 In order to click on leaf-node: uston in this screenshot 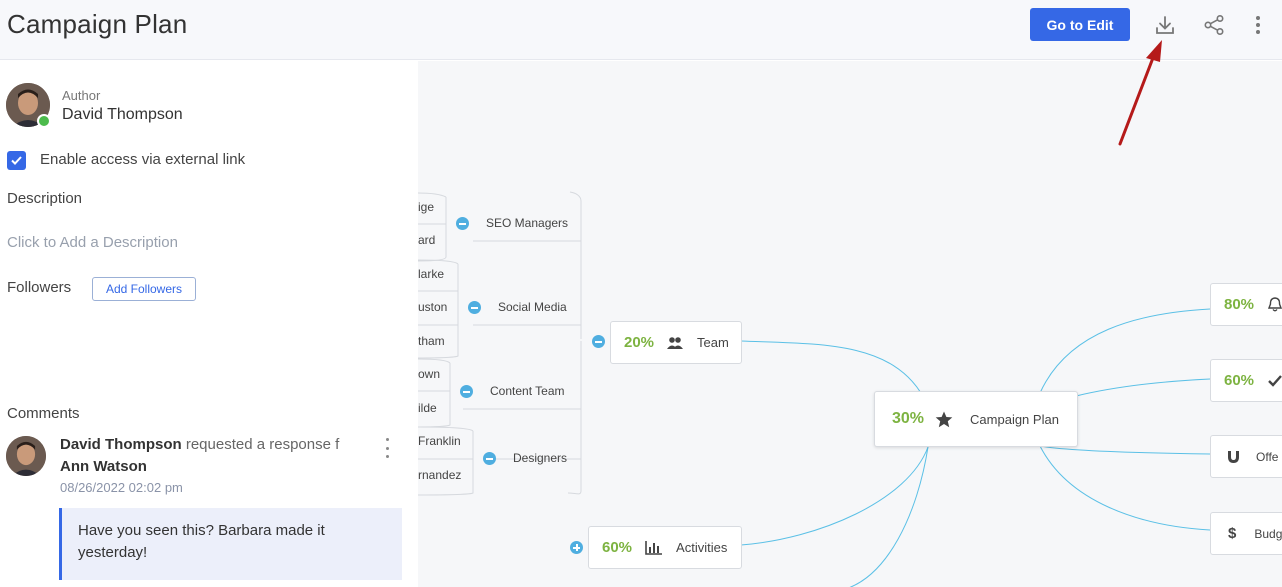, I will do `click(432, 307)`.